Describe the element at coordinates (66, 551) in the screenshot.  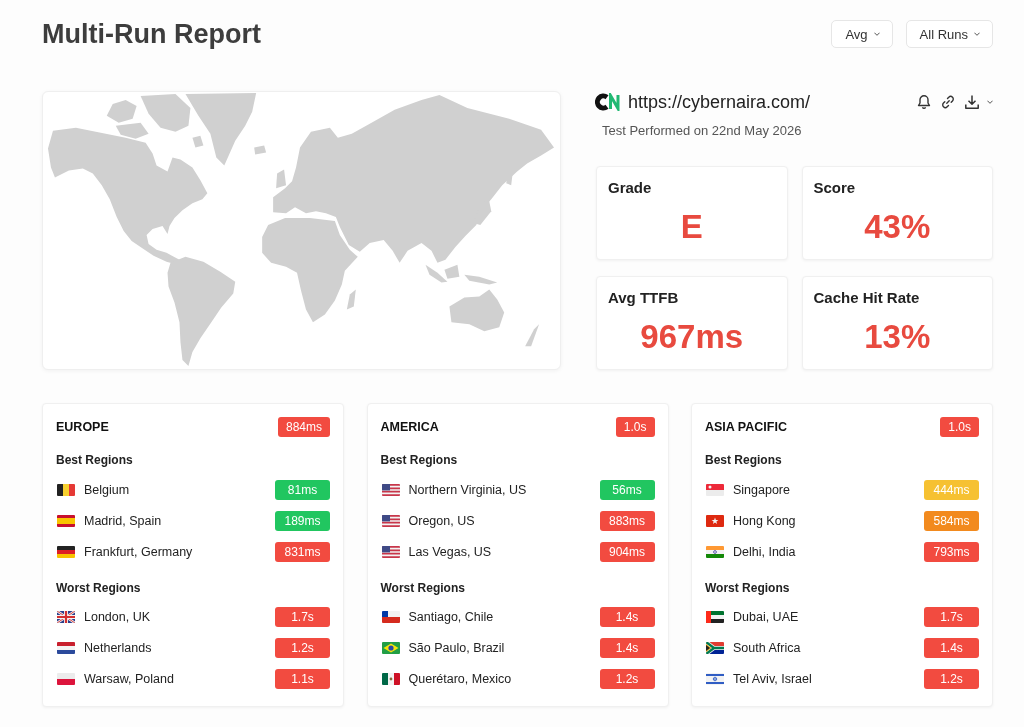
I see `germany-flag-icon` at that location.